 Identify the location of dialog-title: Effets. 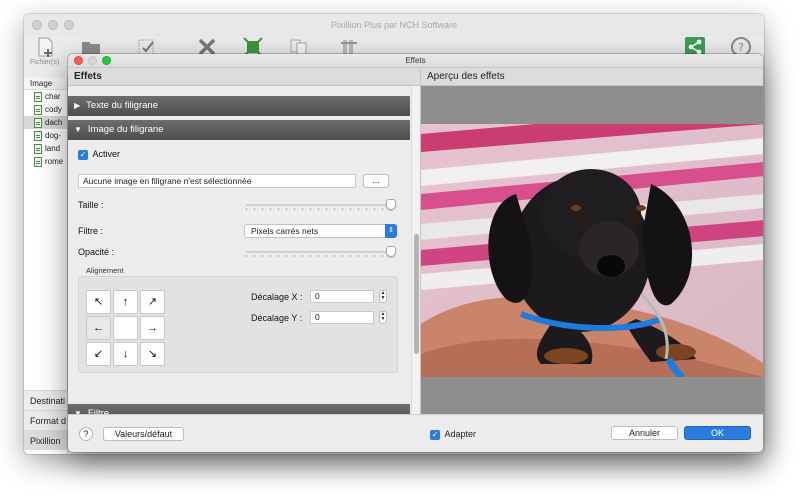
(415, 60).